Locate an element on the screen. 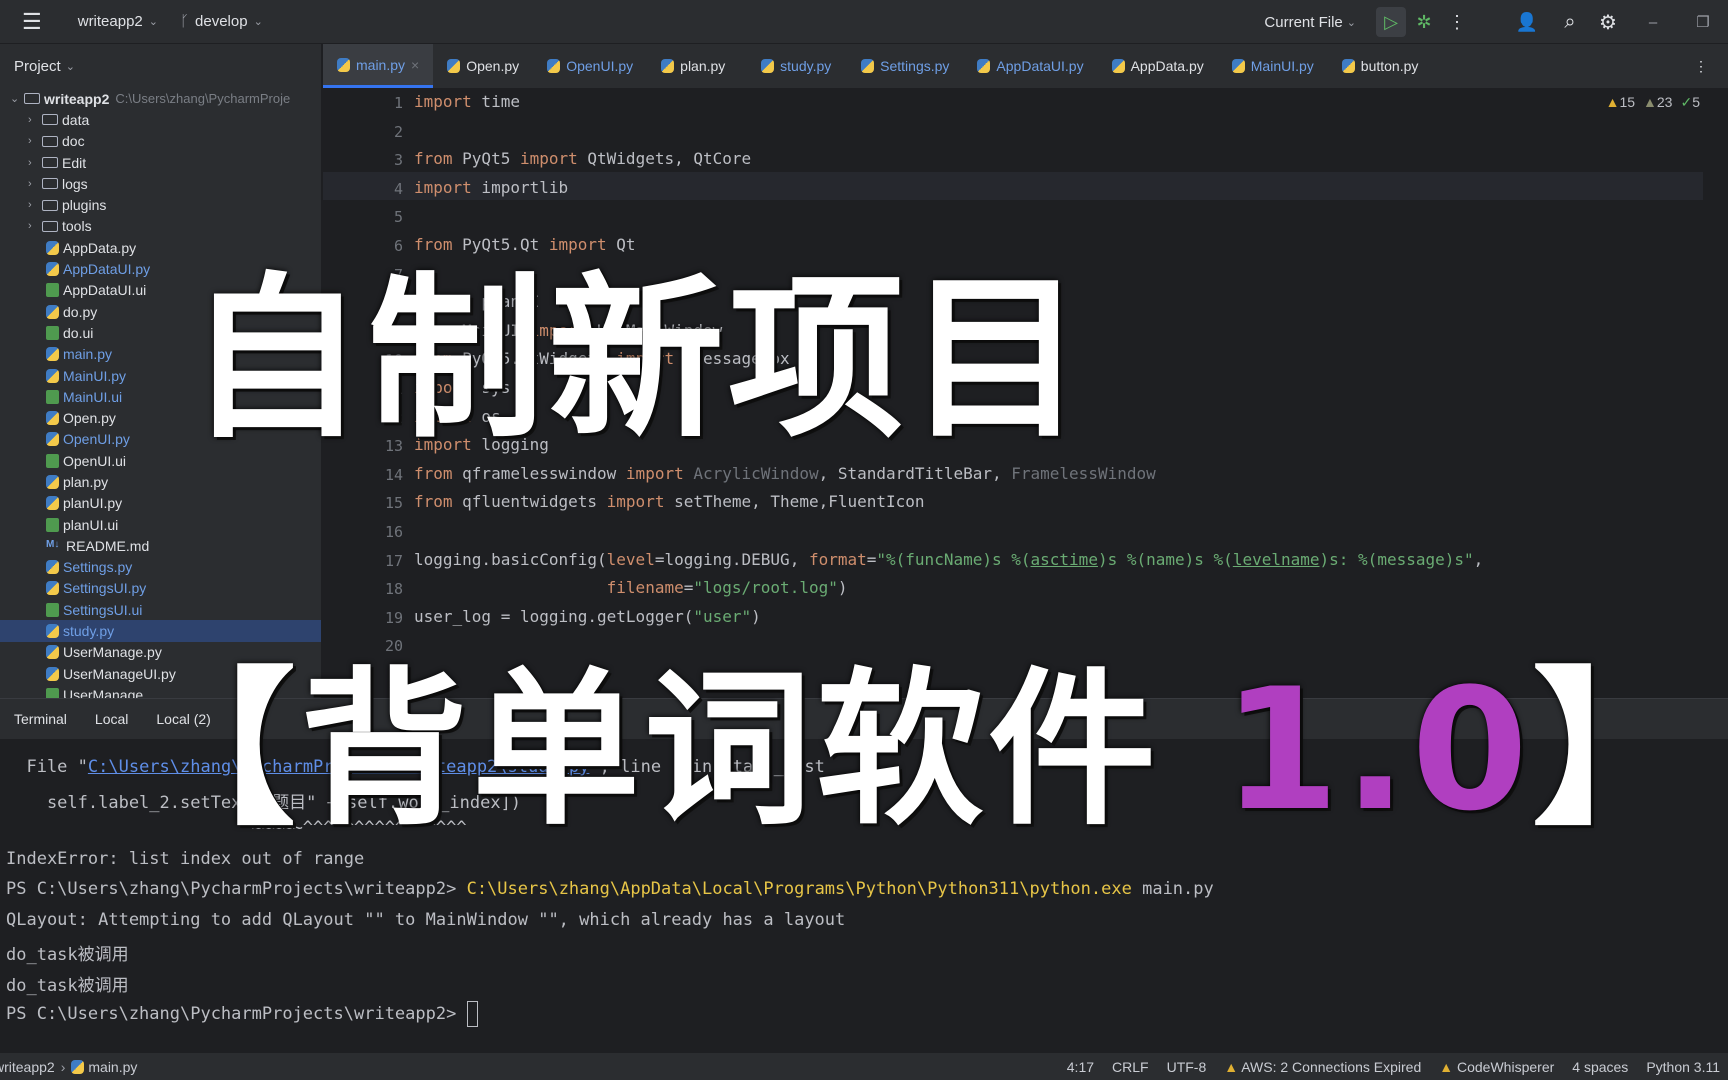 Image resolution: width=1728 pixels, height=1080 pixels. typo-count: ✓5 is located at coordinates (1690, 102).